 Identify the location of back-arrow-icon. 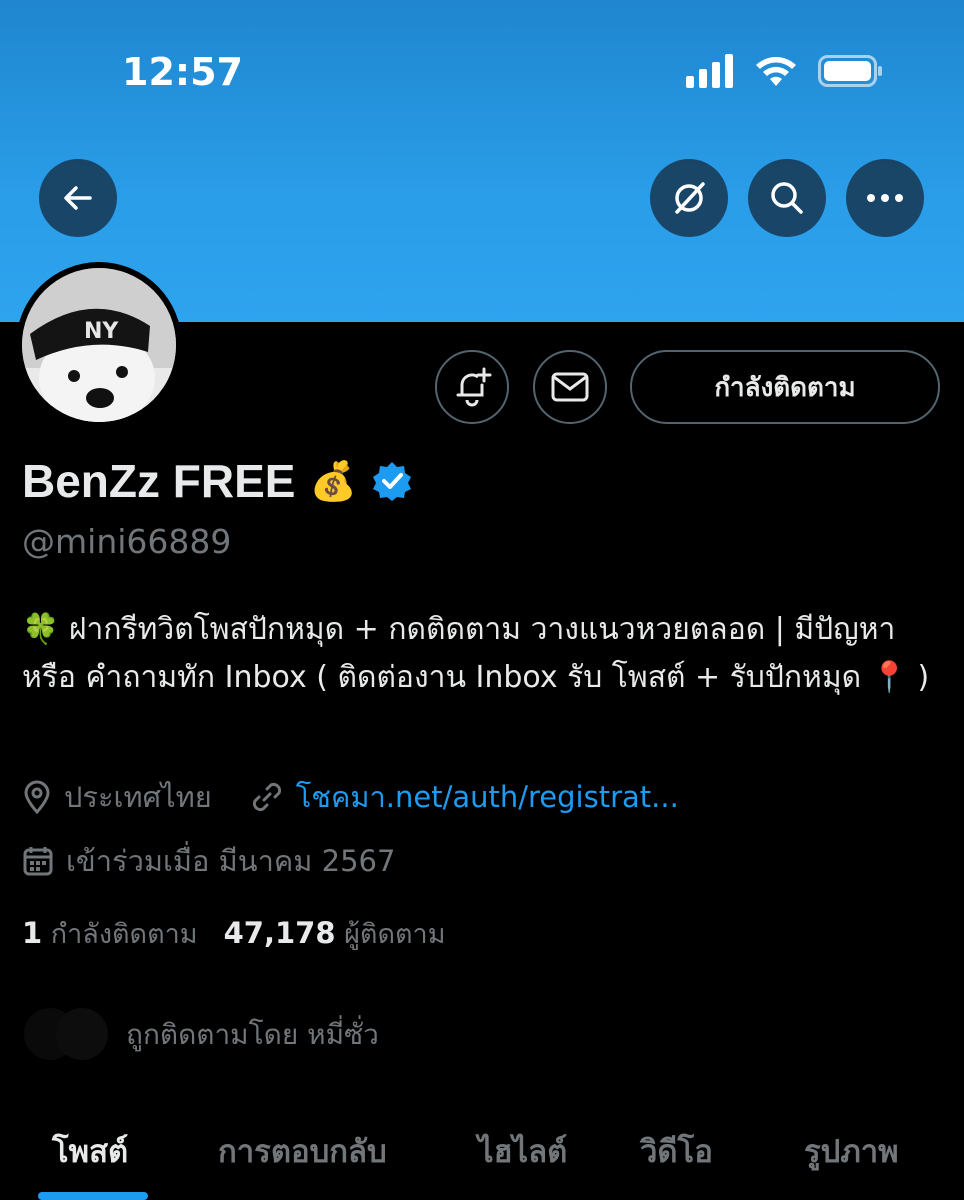
(78, 198).